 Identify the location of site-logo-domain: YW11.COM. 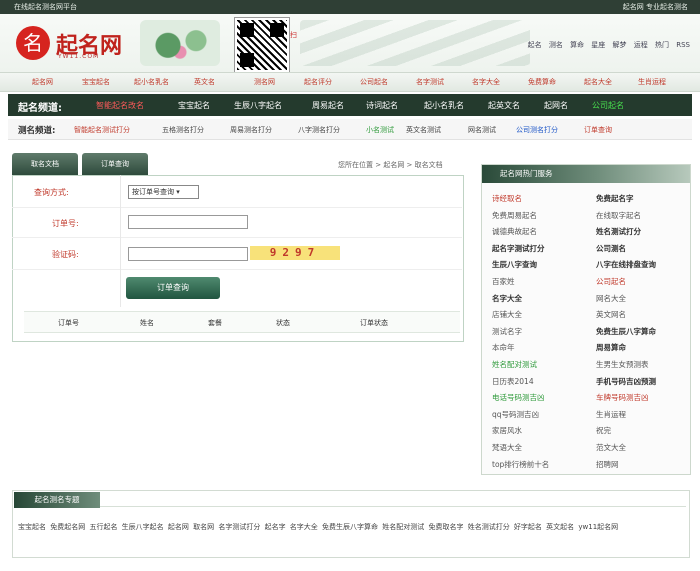
(79, 56).